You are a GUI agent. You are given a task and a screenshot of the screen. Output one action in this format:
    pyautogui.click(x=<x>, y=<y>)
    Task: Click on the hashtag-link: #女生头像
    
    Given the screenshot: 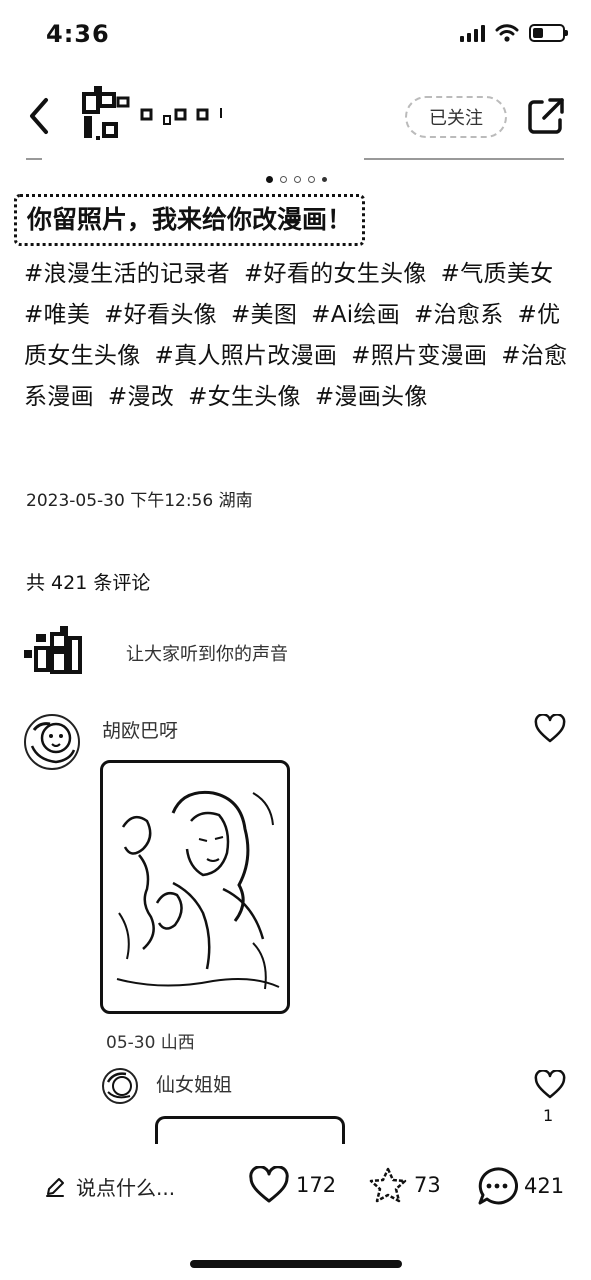 What is the action you would take?
    pyautogui.click(x=244, y=397)
    